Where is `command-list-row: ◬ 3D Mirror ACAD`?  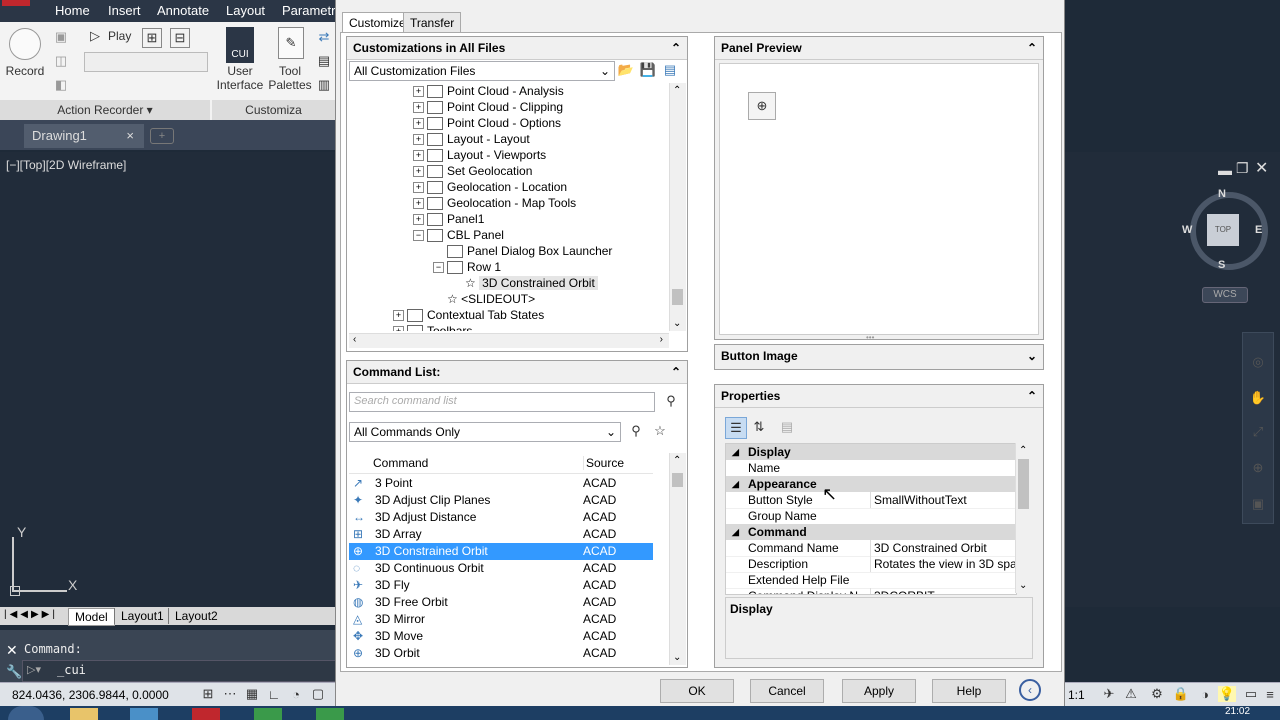
command-list-row: ◬ 3D Mirror ACAD is located at coordinates (501, 619).